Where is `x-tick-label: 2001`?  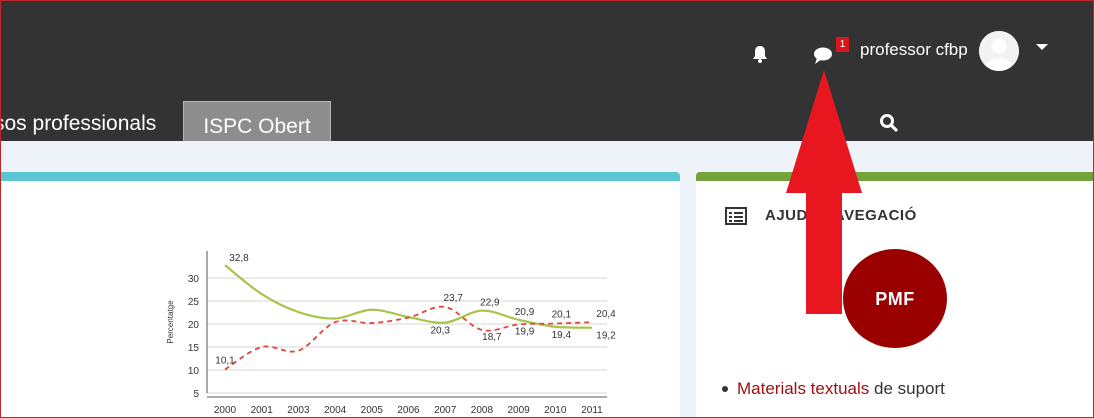 x-tick-label: 2001 is located at coordinates (262, 410).